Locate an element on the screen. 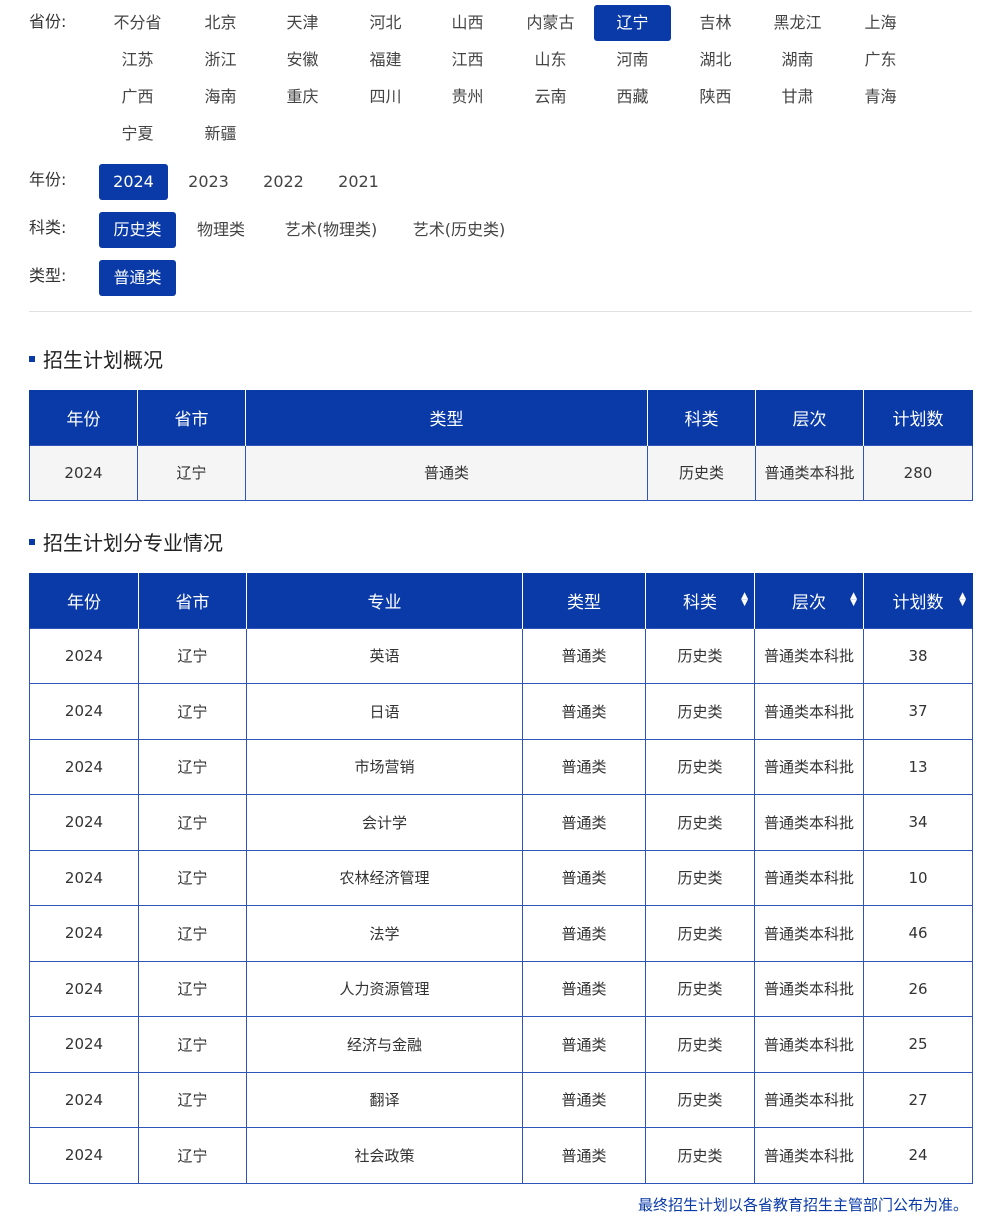 The image size is (1000, 1231). sortable-header-cell: 科类 ▲ ▼ is located at coordinates (700, 600).